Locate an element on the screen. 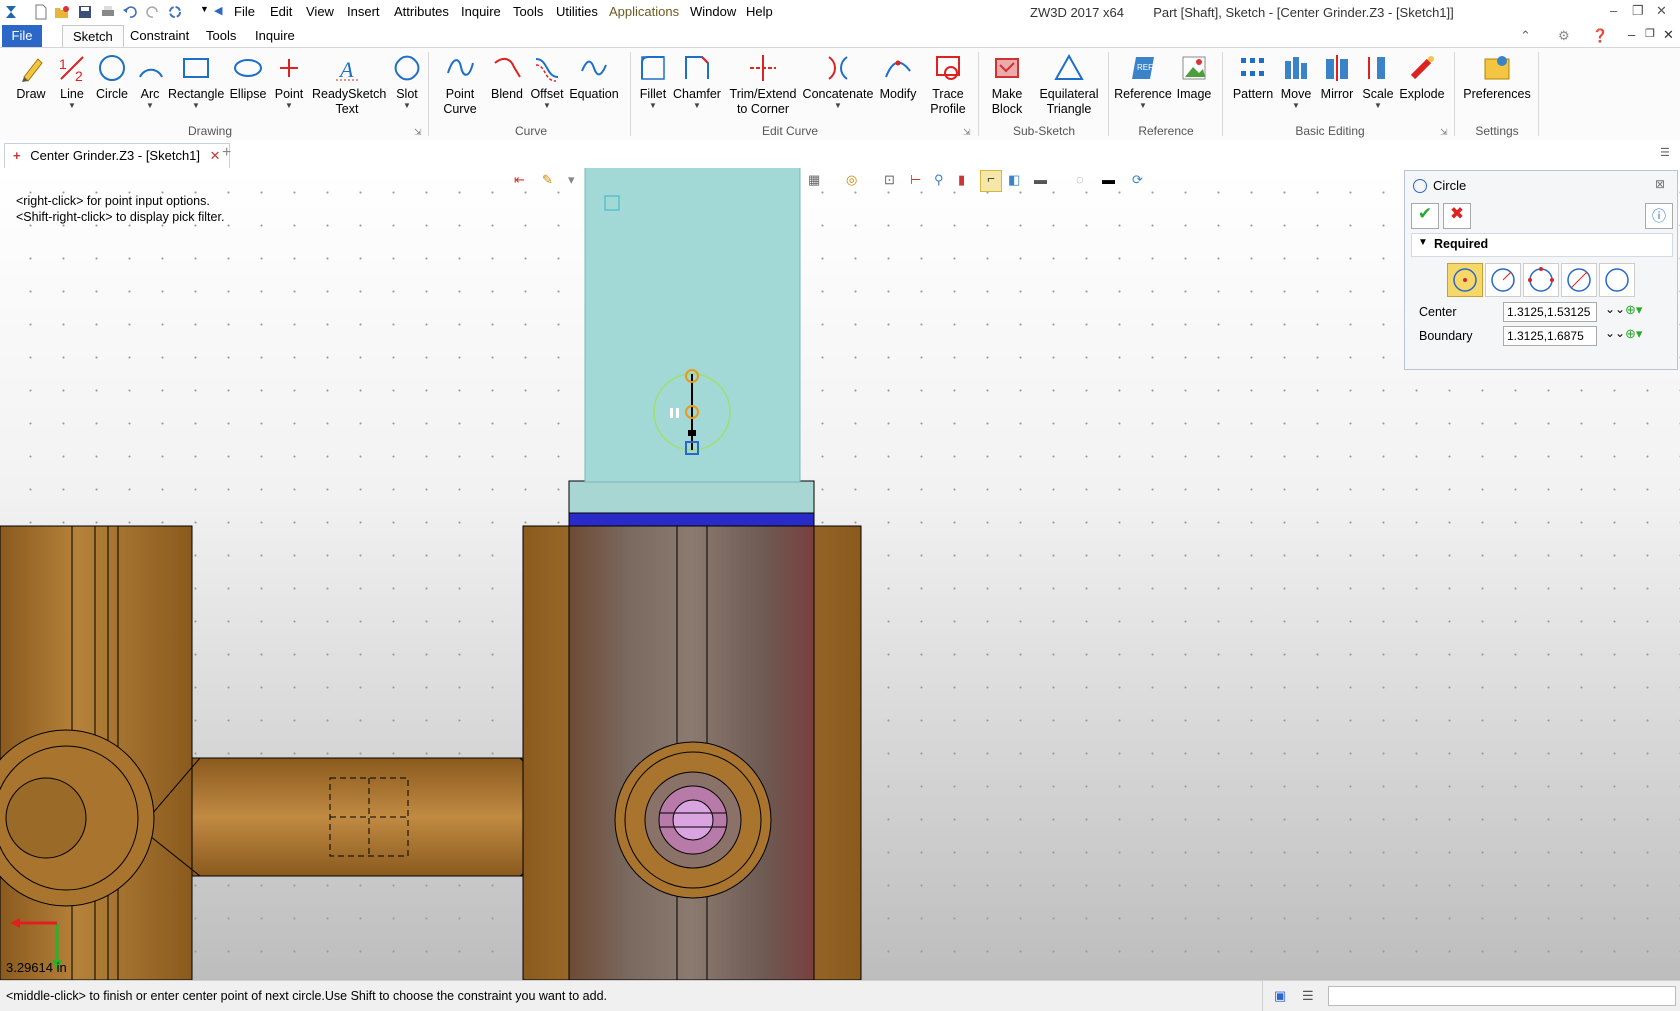 The image size is (1680, 1011). readysketch-text-button: A ReadySketch Text is located at coordinates (349, 85).